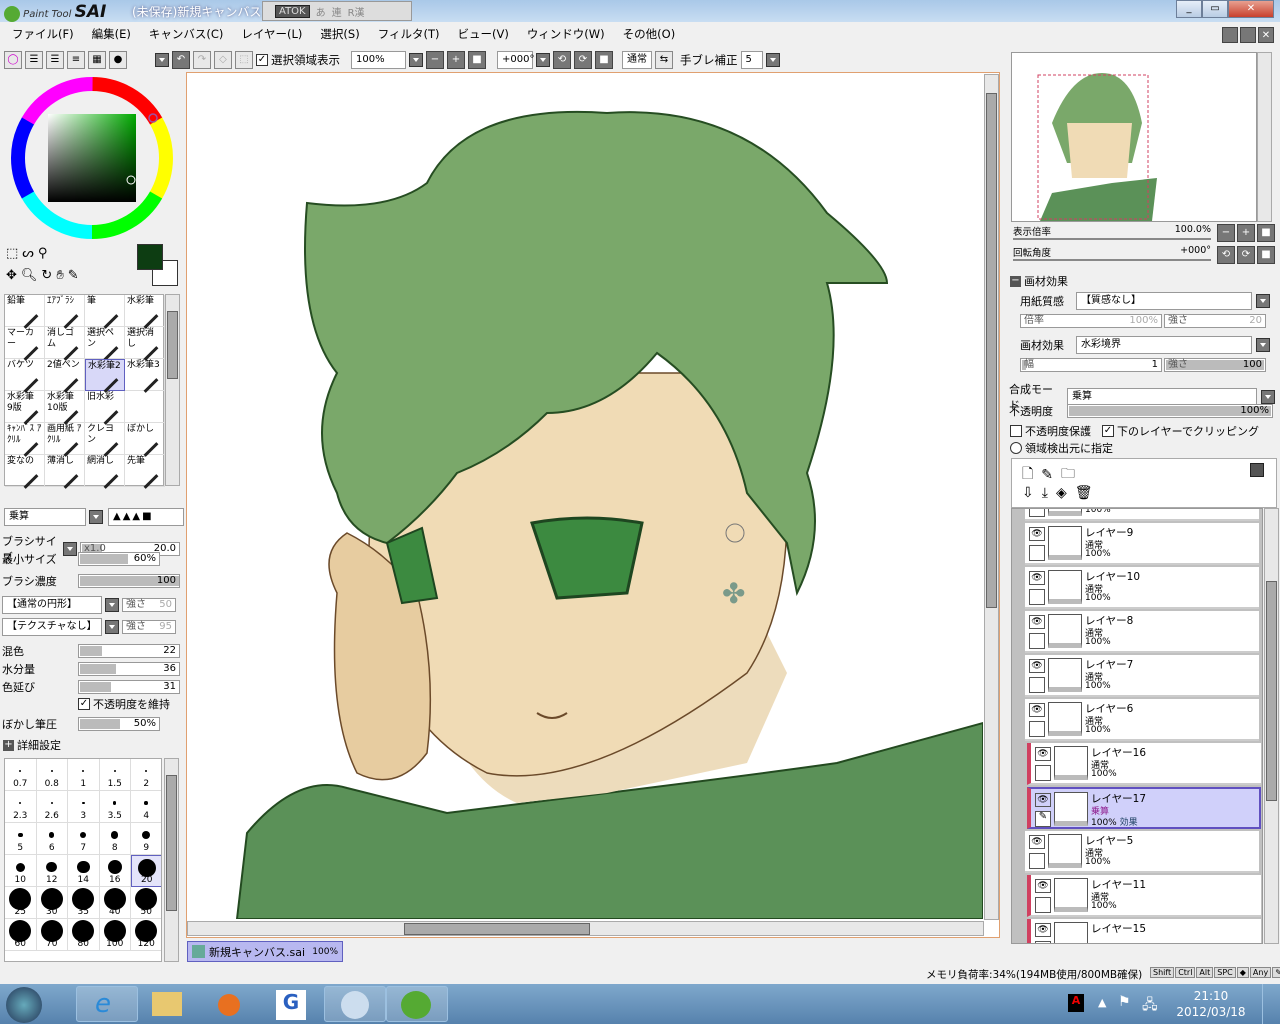 The image size is (1280, 1024). Describe the element at coordinates (321, 11) in the screenshot. I see `ime-item: あ` at that location.